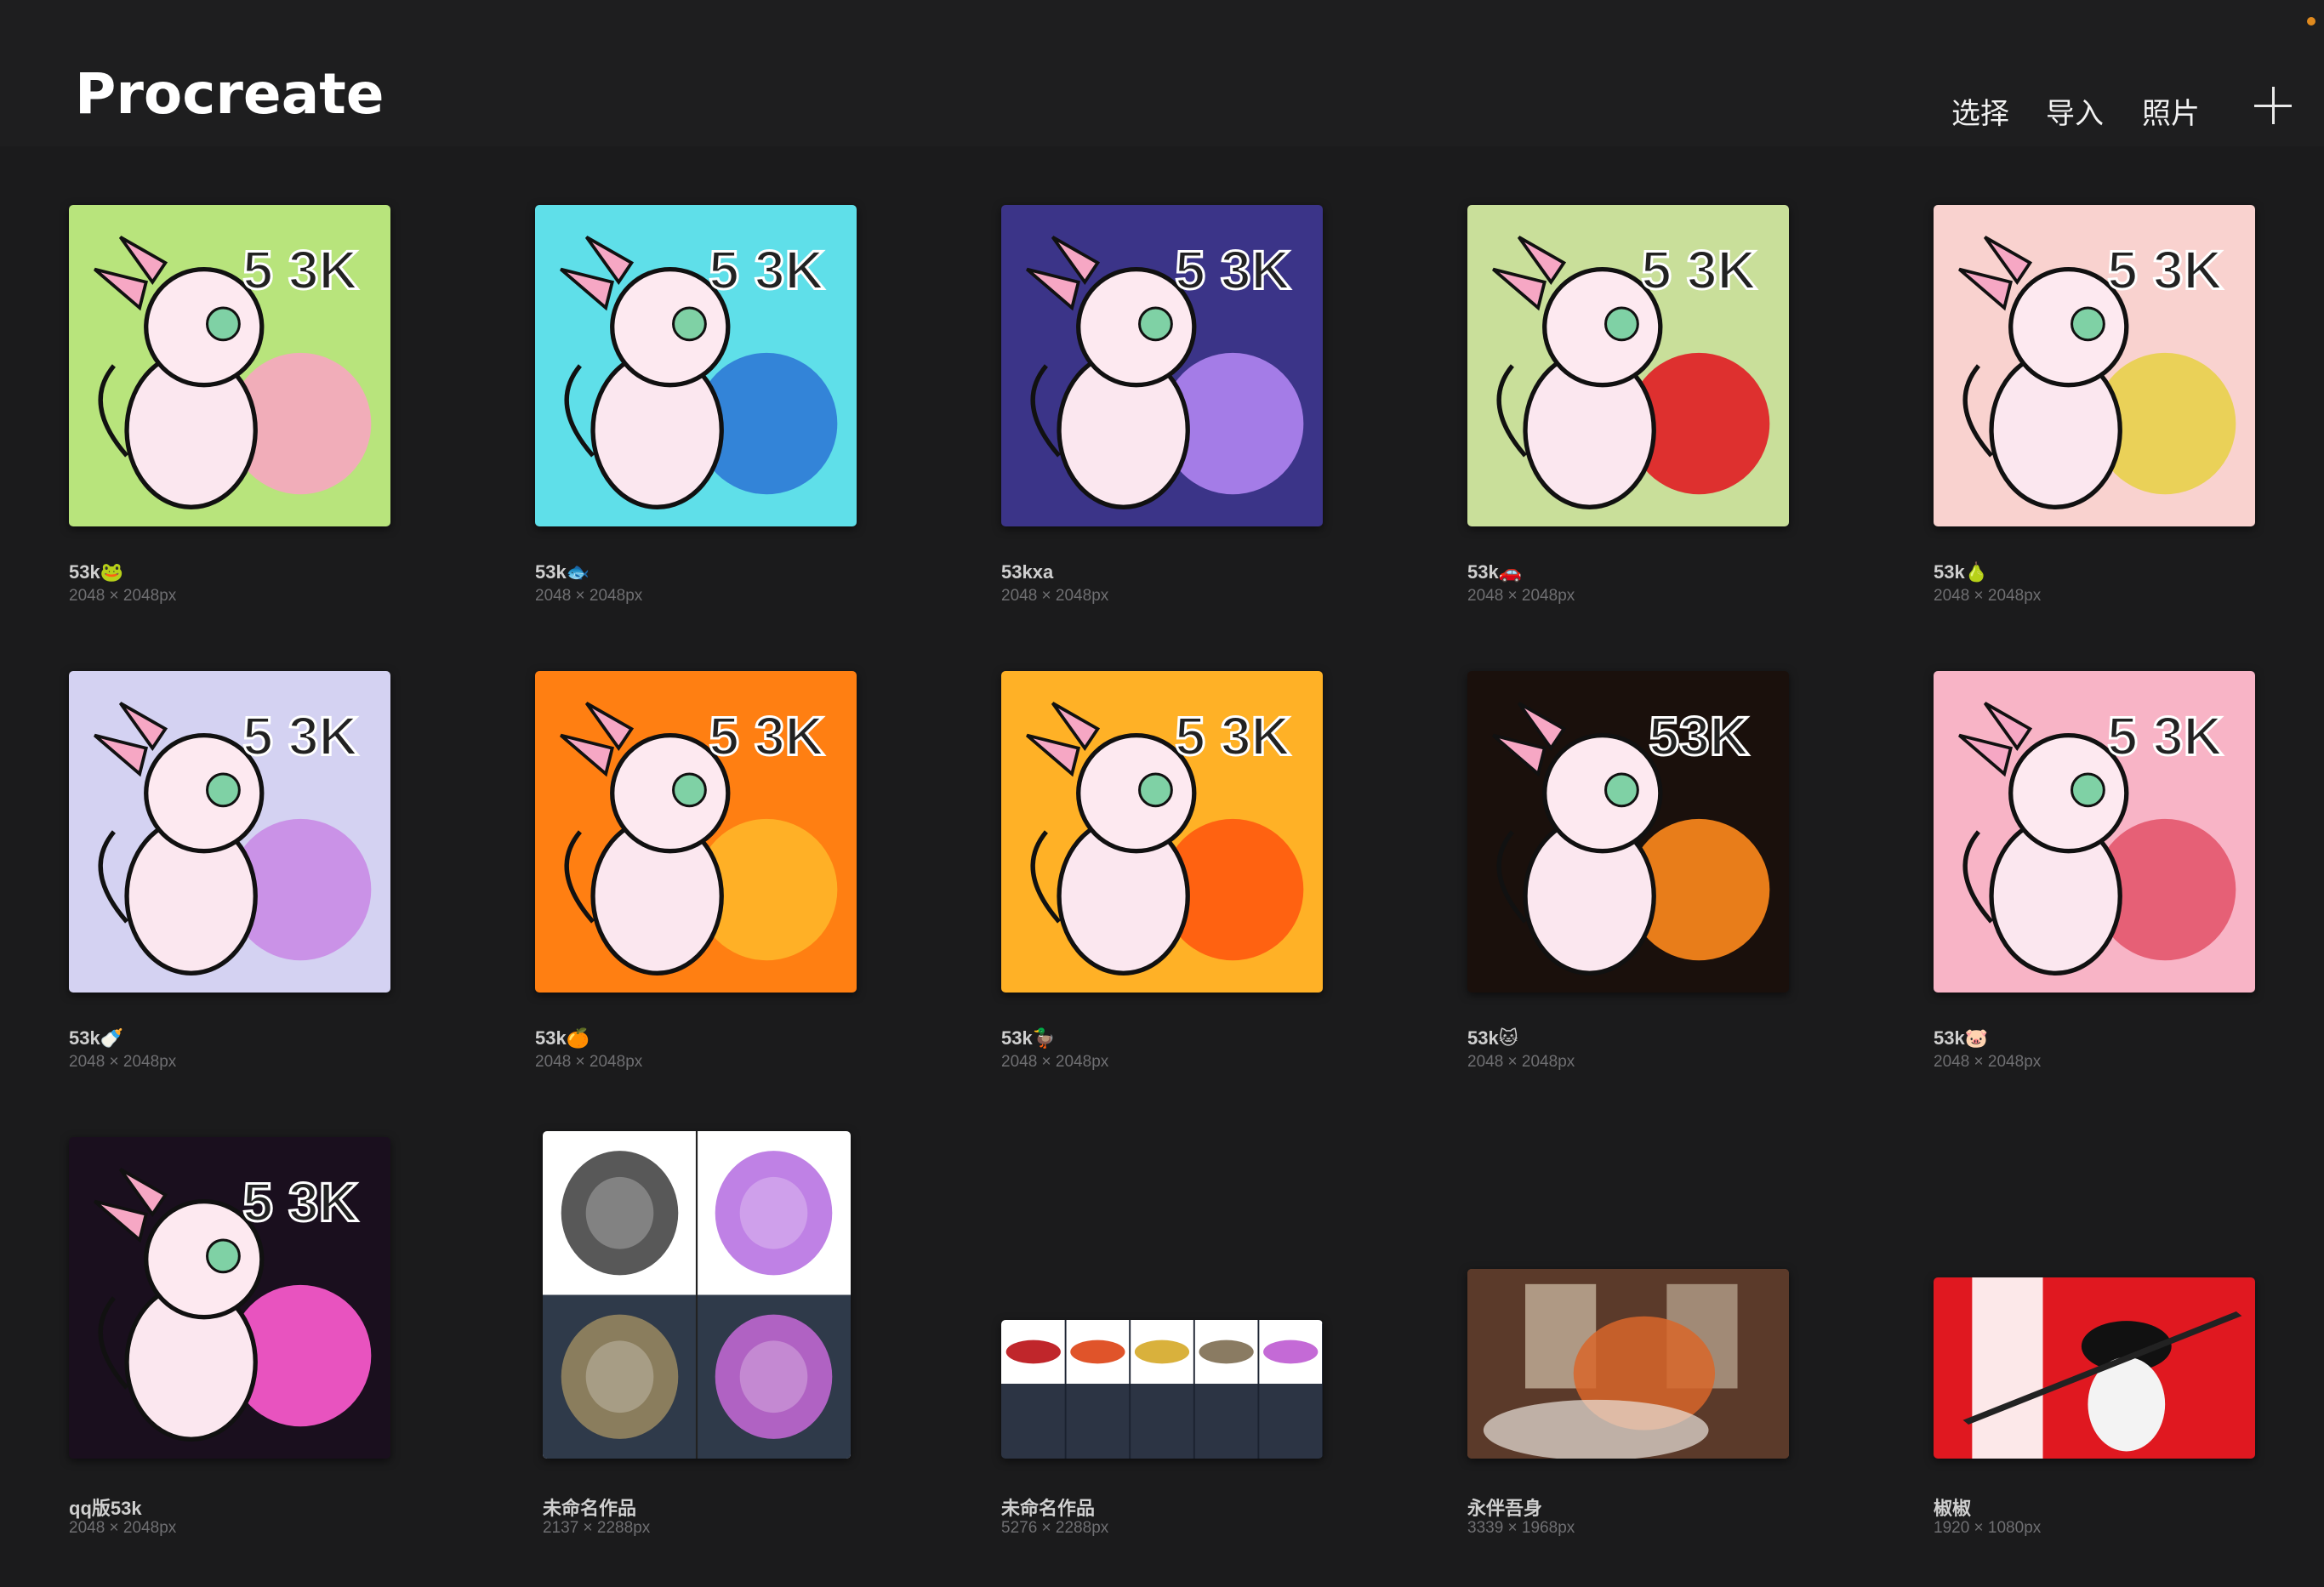 The height and width of the screenshot is (1587, 2324). What do you see at coordinates (106, 1508) in the screenshot?
I see `artwork-title: qq版53k` at bounding box center [106, 1508].